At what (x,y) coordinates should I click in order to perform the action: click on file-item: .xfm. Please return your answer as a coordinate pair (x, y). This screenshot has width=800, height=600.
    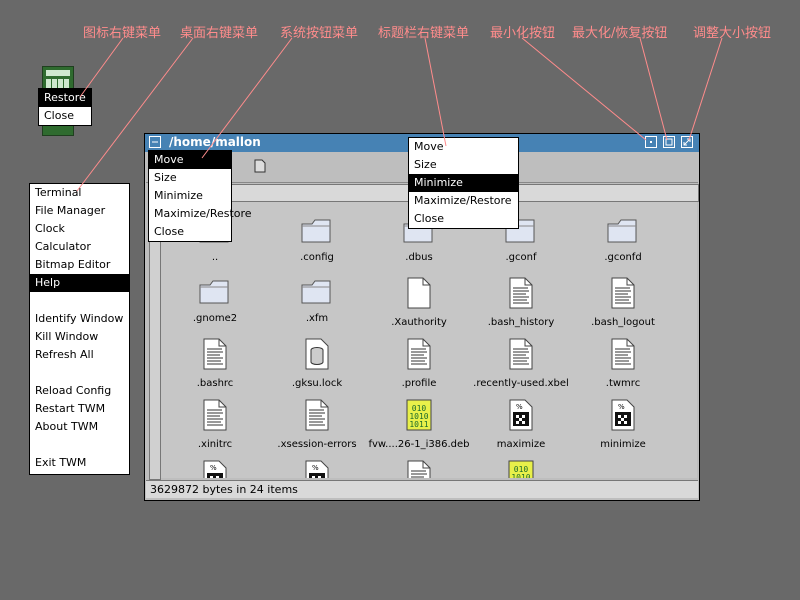
    Looking at the image, I should click on (317, 300).